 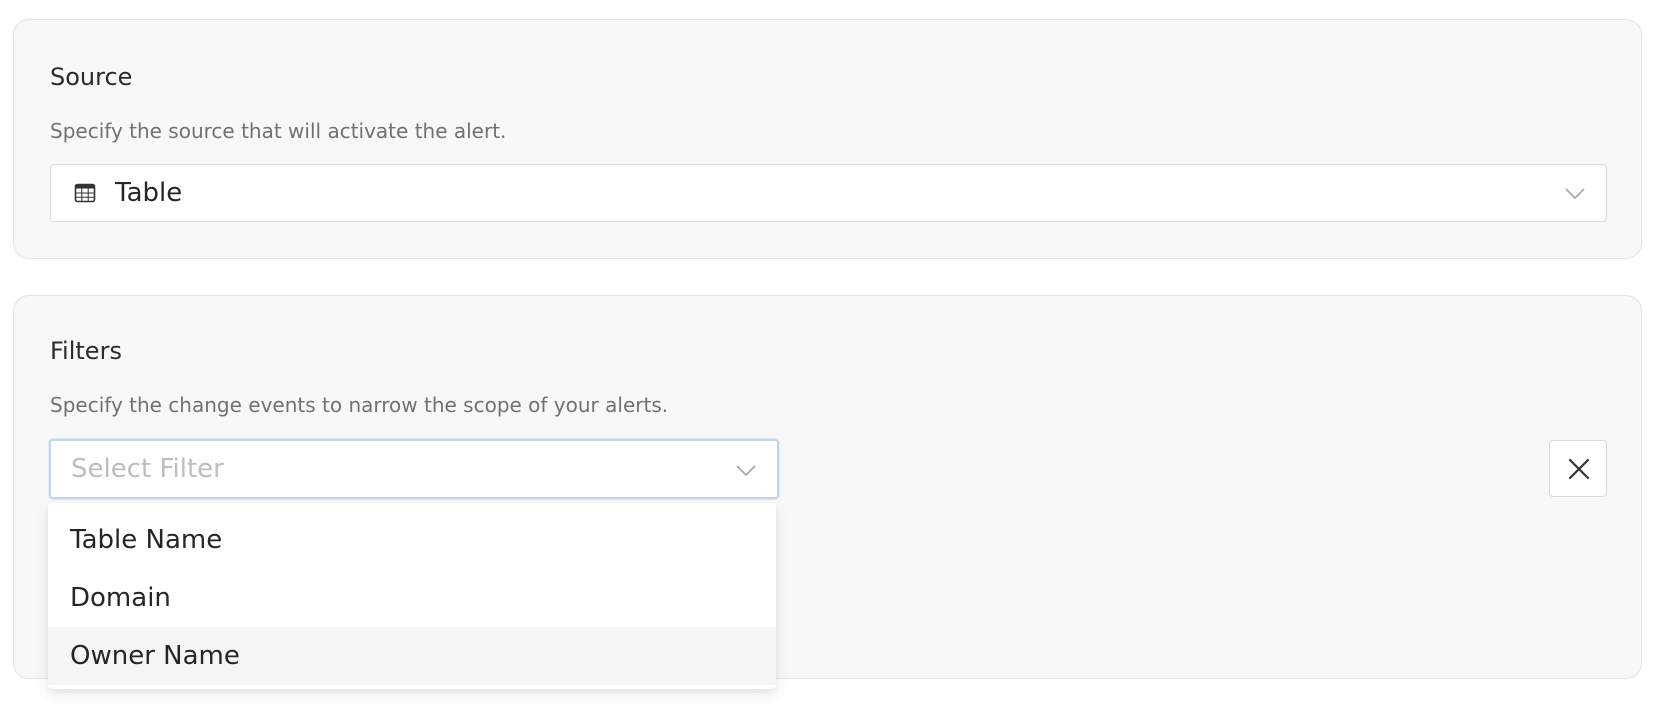 I want to click on dropdown-option-table-name: Table Name, so click(x=412, y=540).